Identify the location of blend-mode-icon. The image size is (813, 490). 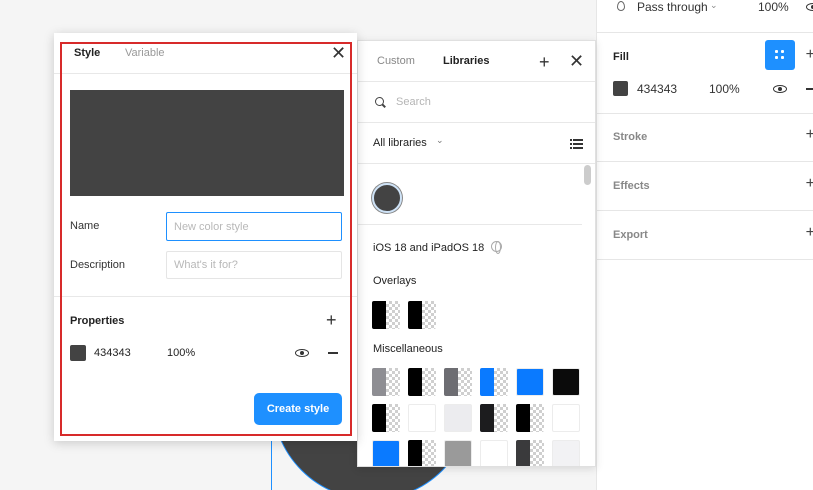
(621, 6).